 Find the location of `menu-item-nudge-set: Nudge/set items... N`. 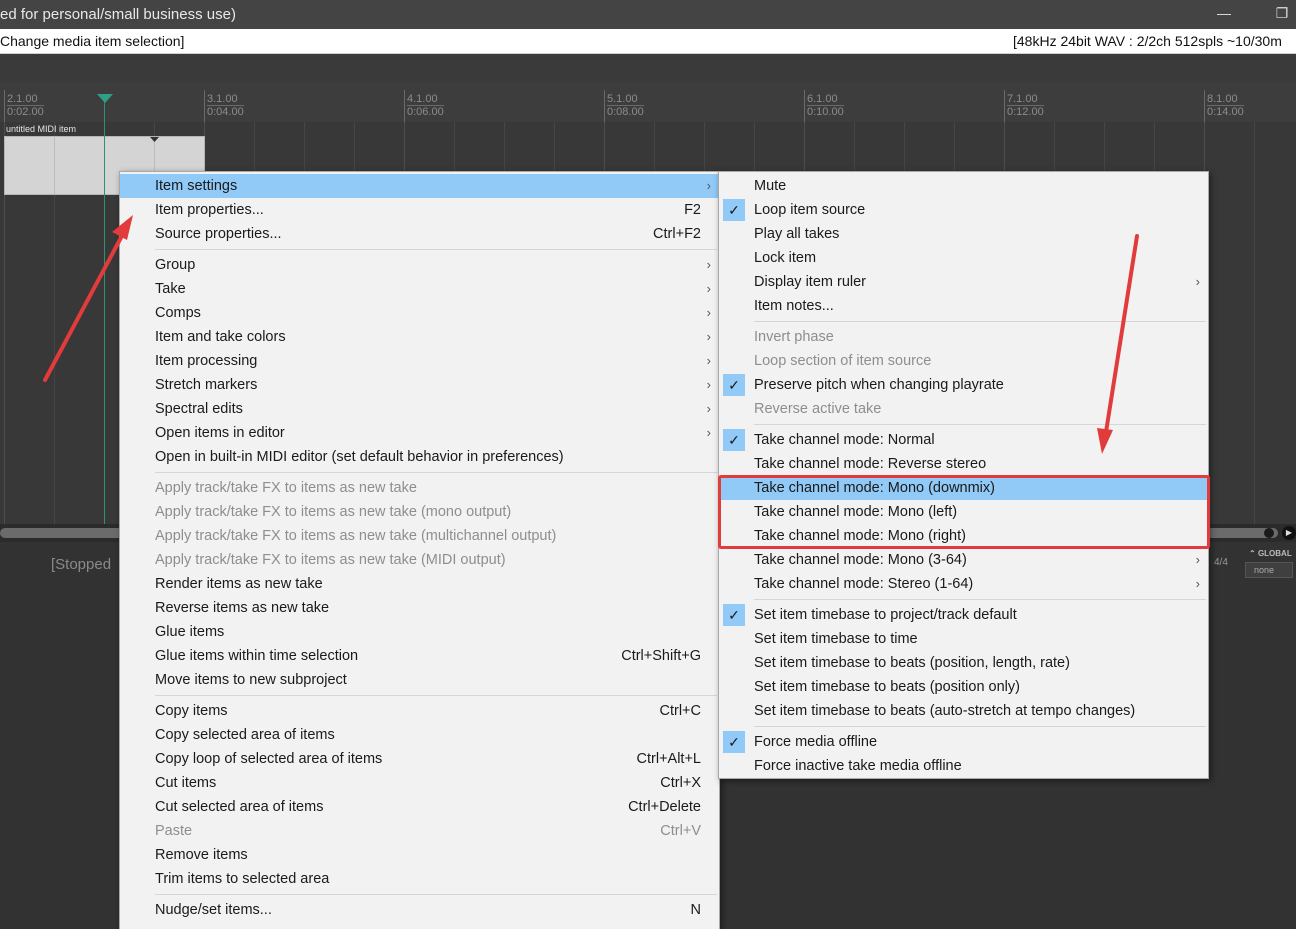

menu-item-nudge-set: Nudge/set items... N is located at coordinates (419, 910).